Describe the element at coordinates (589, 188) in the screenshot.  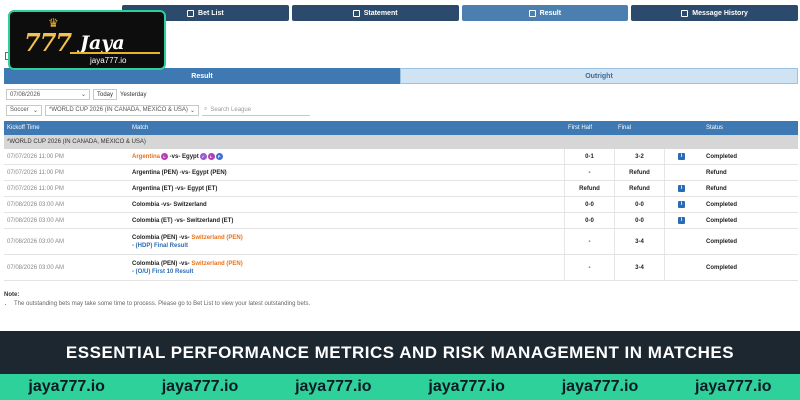
I see `first-half-score: Refund` at that location.